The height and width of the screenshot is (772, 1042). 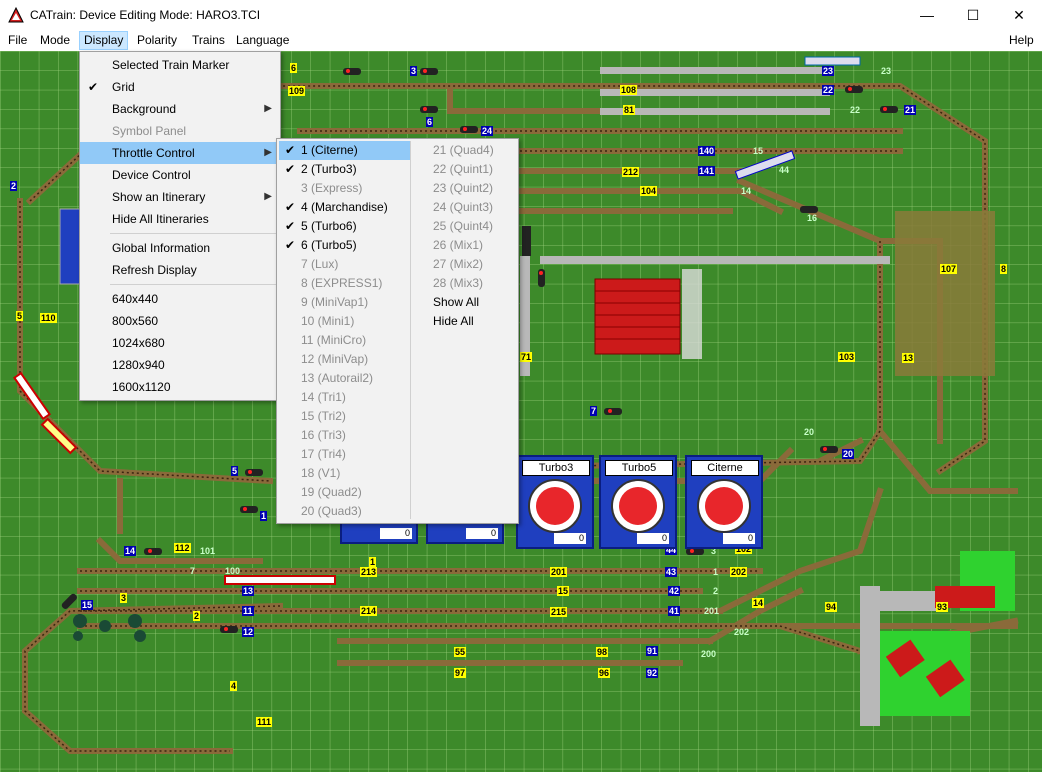 I want to click on track-label: 107, so click(x=949, y=269).